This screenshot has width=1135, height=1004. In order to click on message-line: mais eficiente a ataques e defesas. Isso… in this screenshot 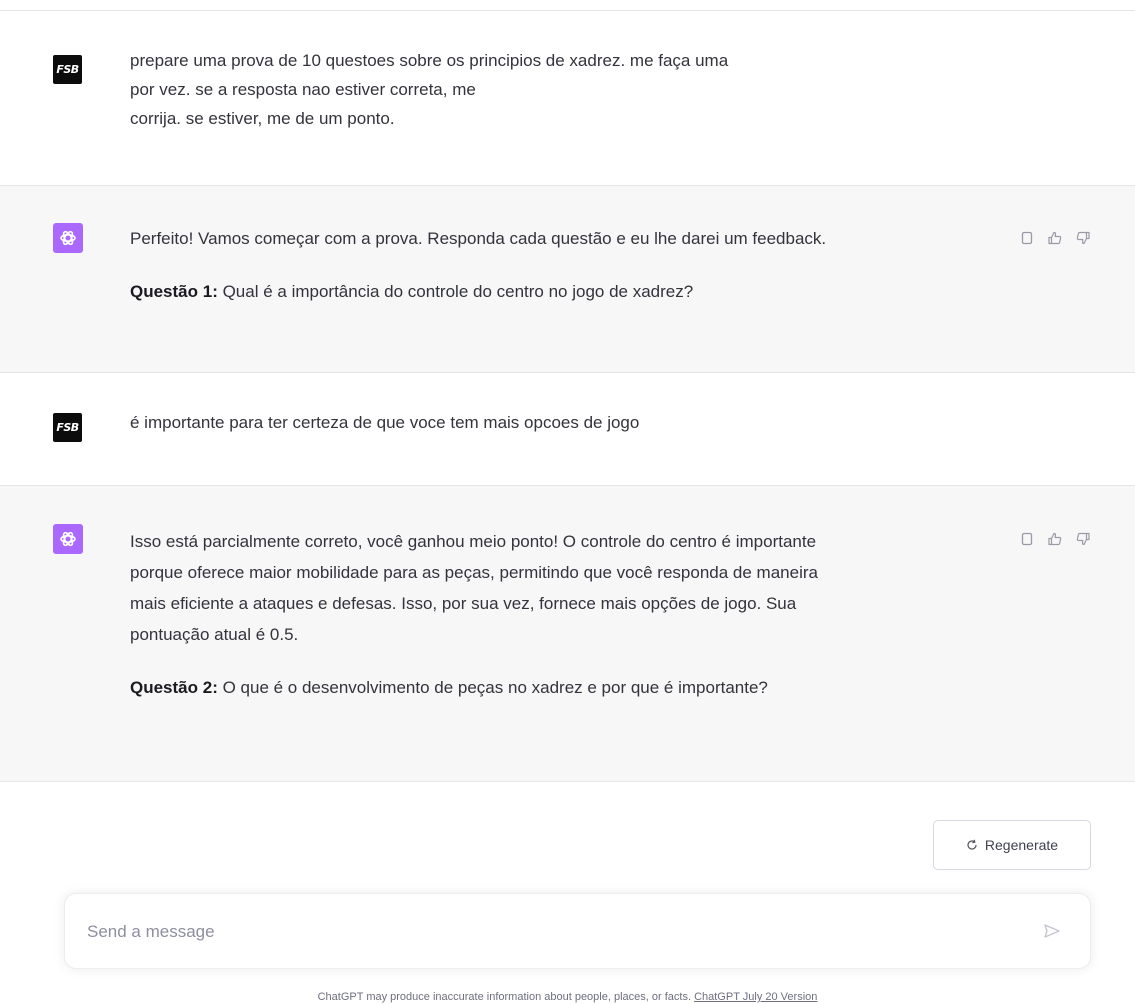, I will do `click(463, 603)`.